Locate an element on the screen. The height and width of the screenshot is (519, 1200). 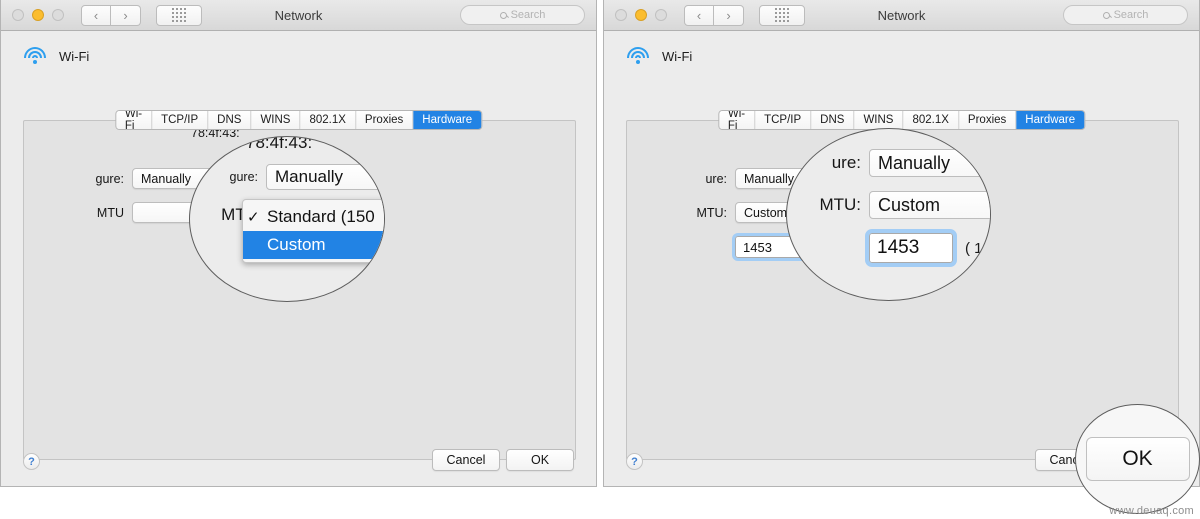
footer-bar-left: ? Cancel OK is located at coordinates (298, 463).